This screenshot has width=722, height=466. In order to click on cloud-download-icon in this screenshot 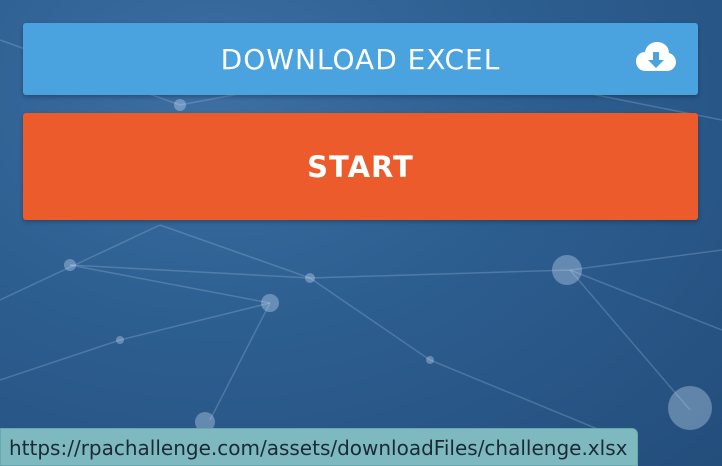, I will do `click(656, 56)`.